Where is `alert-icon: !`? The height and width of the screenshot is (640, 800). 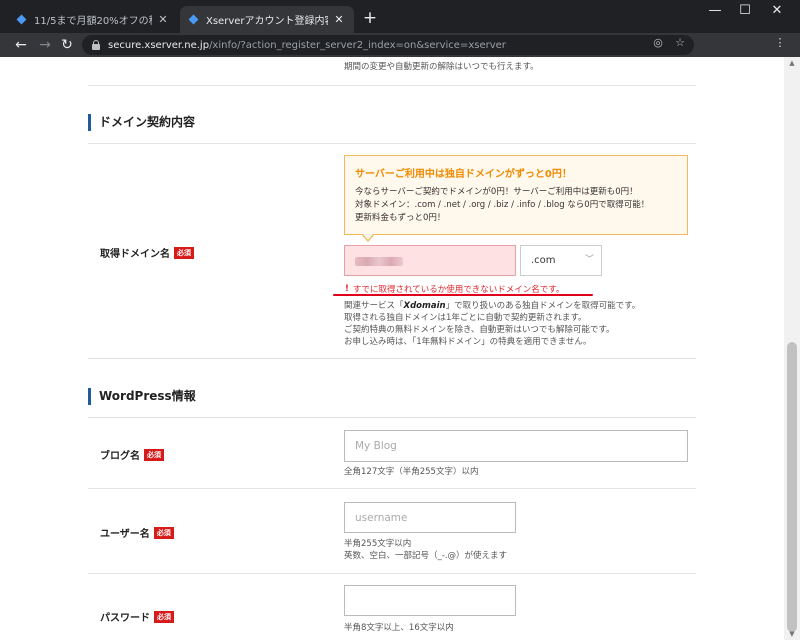
alert-icon: ! is located at coordinates (347, 289).